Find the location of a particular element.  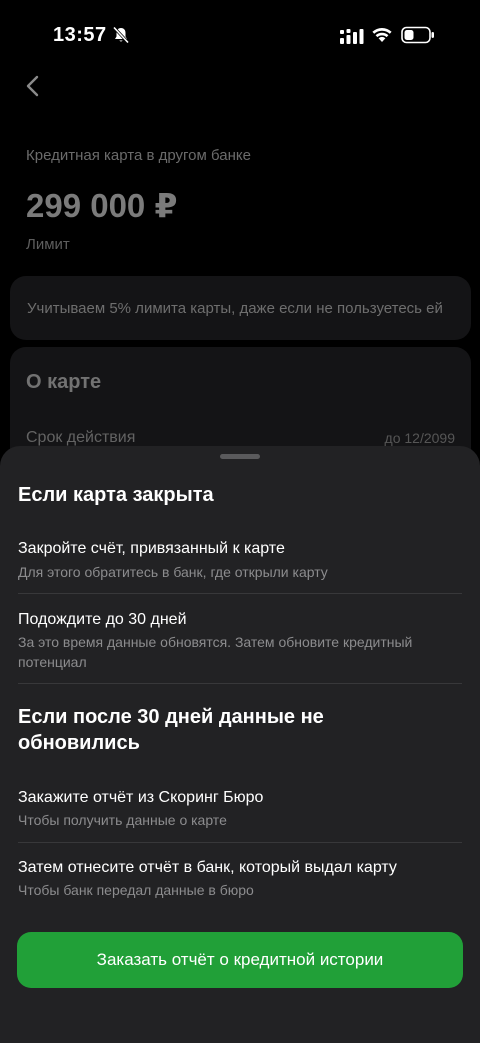

back-chevron-icon is located at coordinates (34, 86).